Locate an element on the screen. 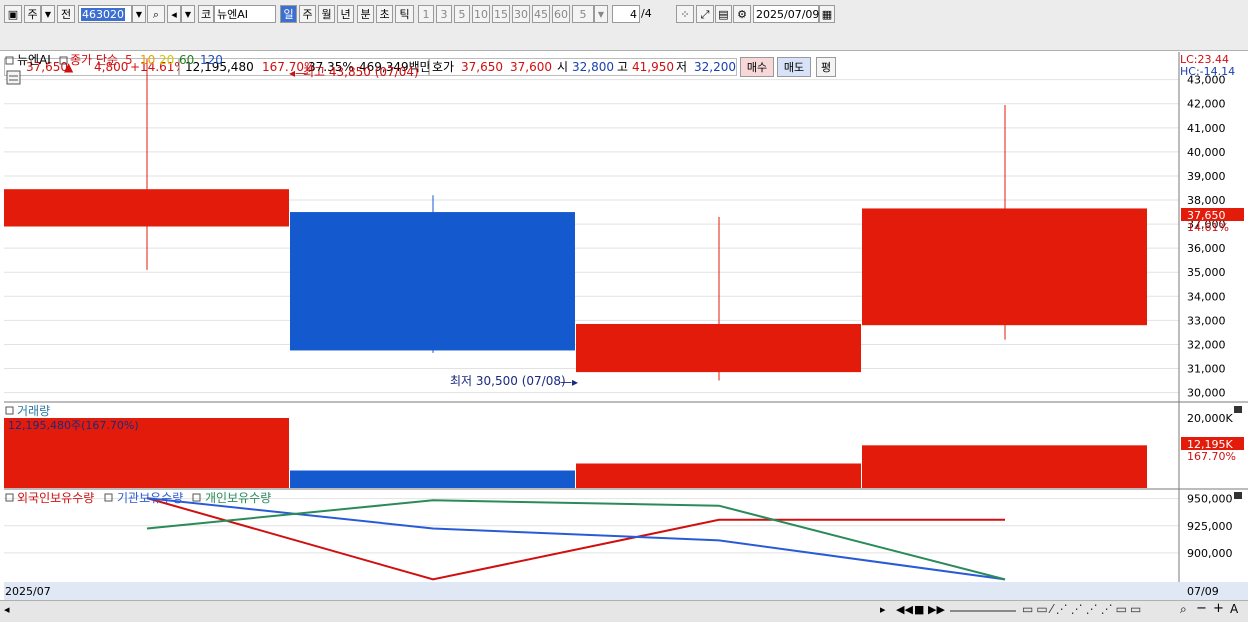  date-axis is located at coordinates (626, 591).